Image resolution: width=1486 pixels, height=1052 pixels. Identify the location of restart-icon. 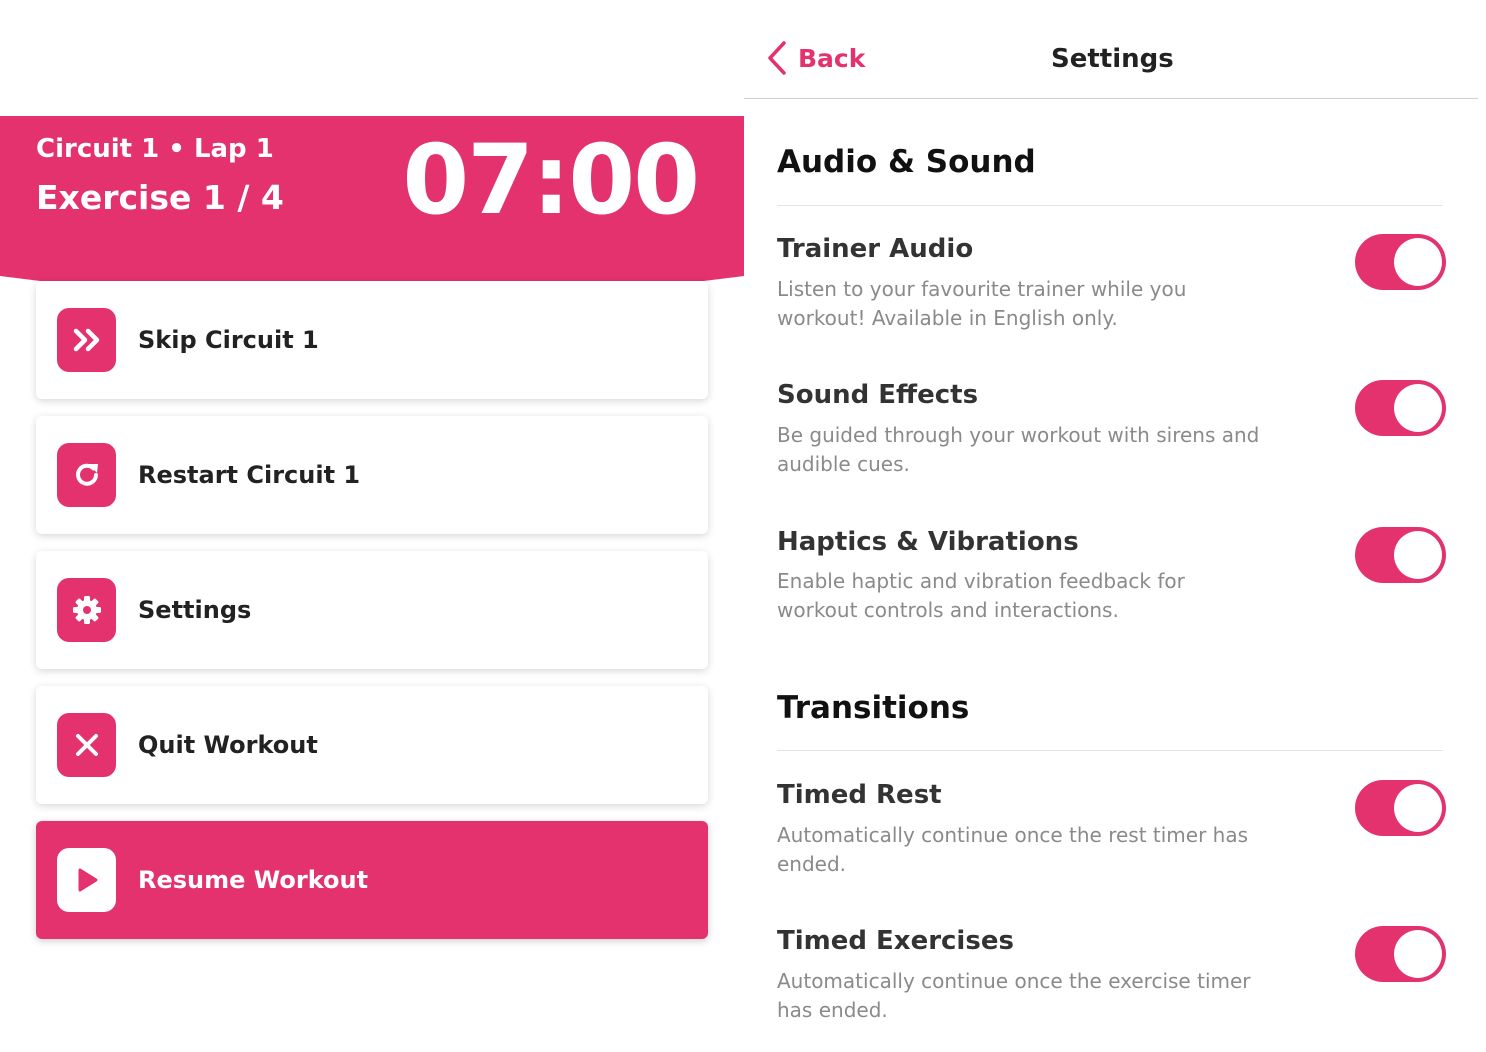
(86, 475).